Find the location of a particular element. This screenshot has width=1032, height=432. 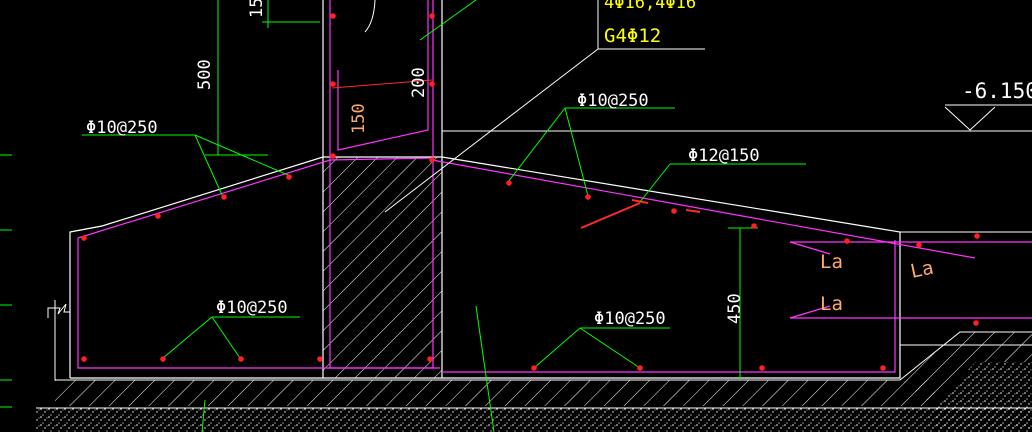

break-line-icon is located at coordinates (58, 310).